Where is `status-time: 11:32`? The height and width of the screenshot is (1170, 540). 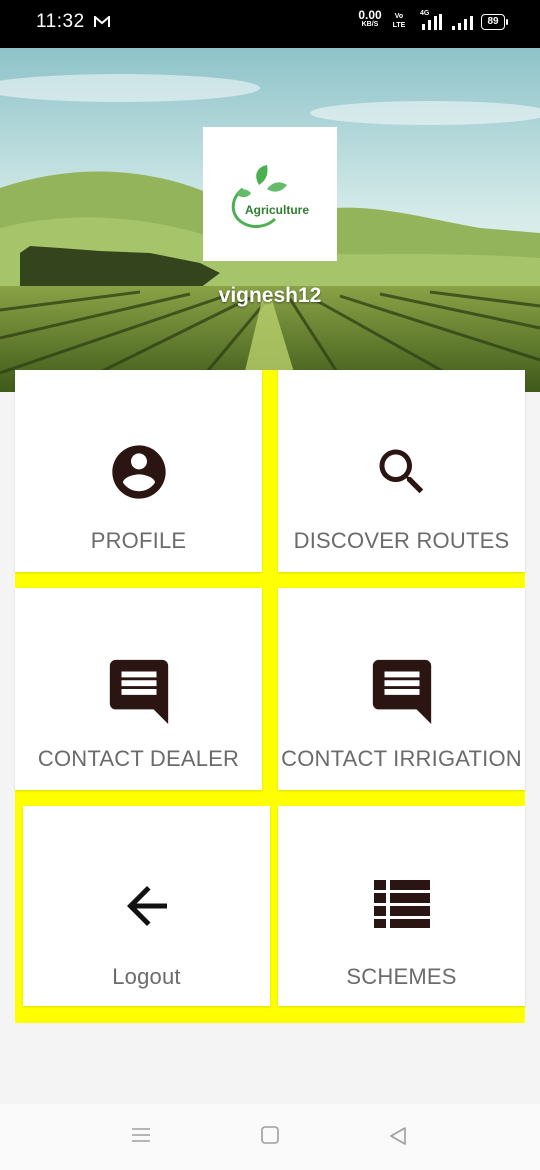 status-time: 11:32 is located at coordinates (60, 21).